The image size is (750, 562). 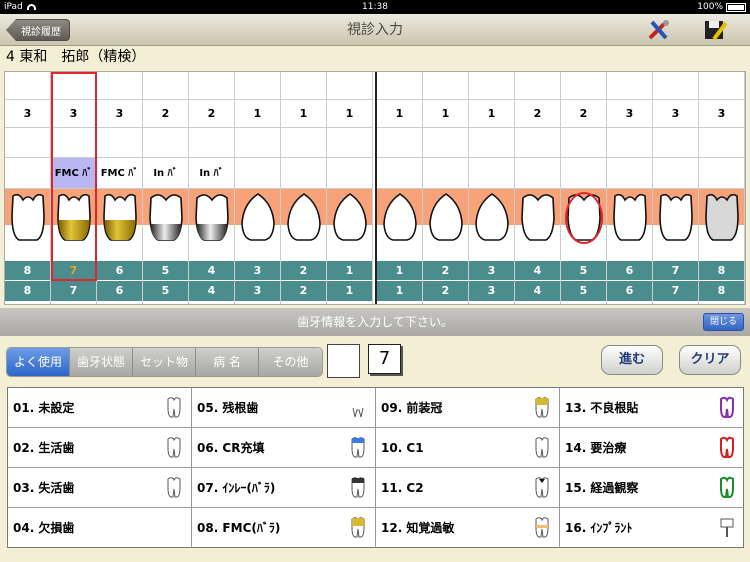 What do you see at coordinates (710, 360) in the screenshot?
I see `clear-button: クリア` at bounding box center [710, 360].